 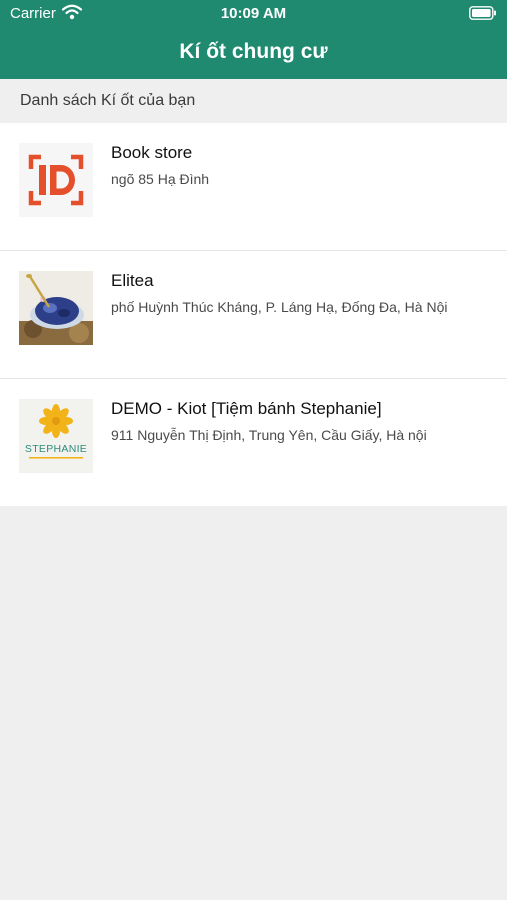 I want to click on kiosk-name: DEMO - Kiot [Tiệm bánh Stephanie], so click(x=246, y=408).